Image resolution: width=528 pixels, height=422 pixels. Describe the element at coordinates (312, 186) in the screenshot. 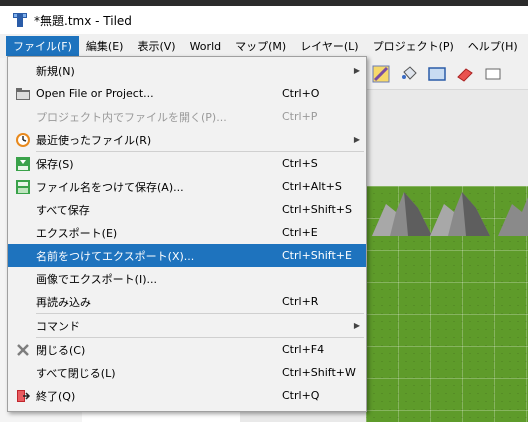

I see `shortcut-label: Ctrl+Alt+S` at that location.